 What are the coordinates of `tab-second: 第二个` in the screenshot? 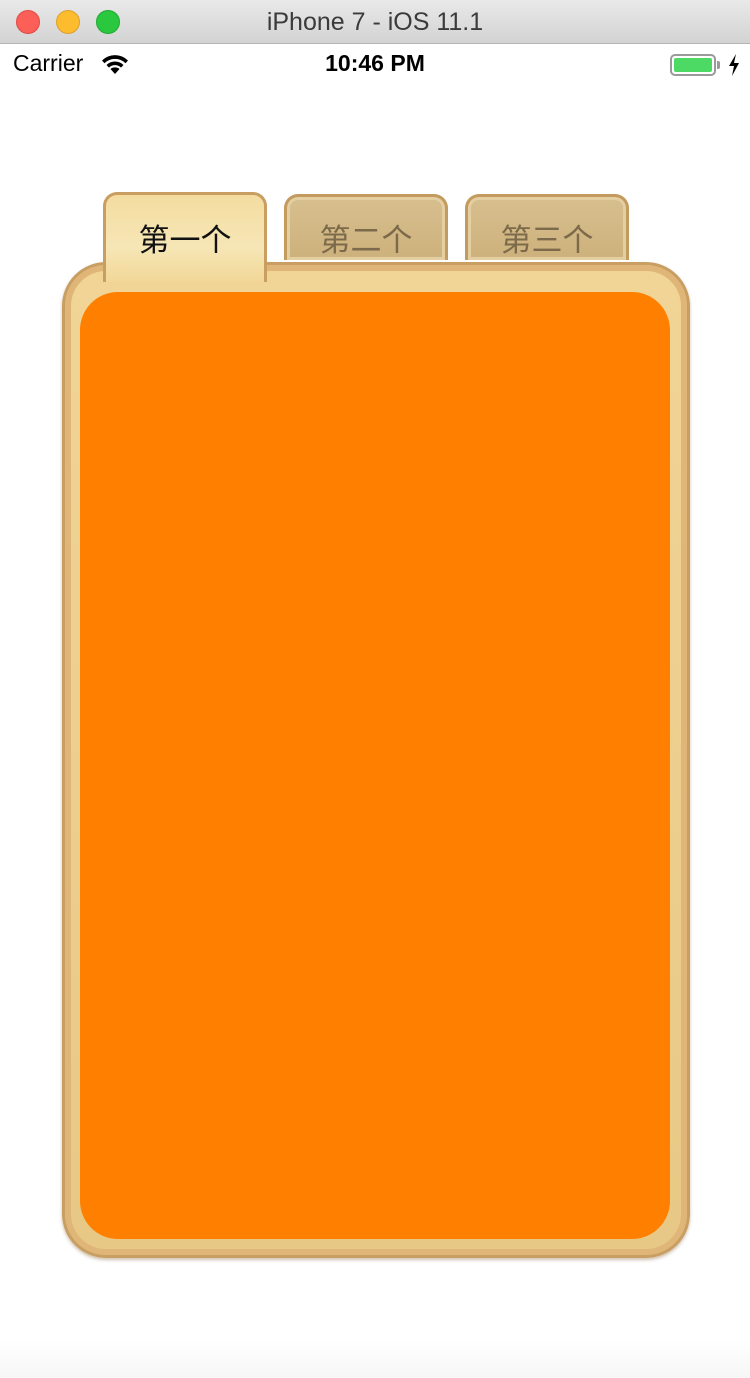 It's located at (366, 227).